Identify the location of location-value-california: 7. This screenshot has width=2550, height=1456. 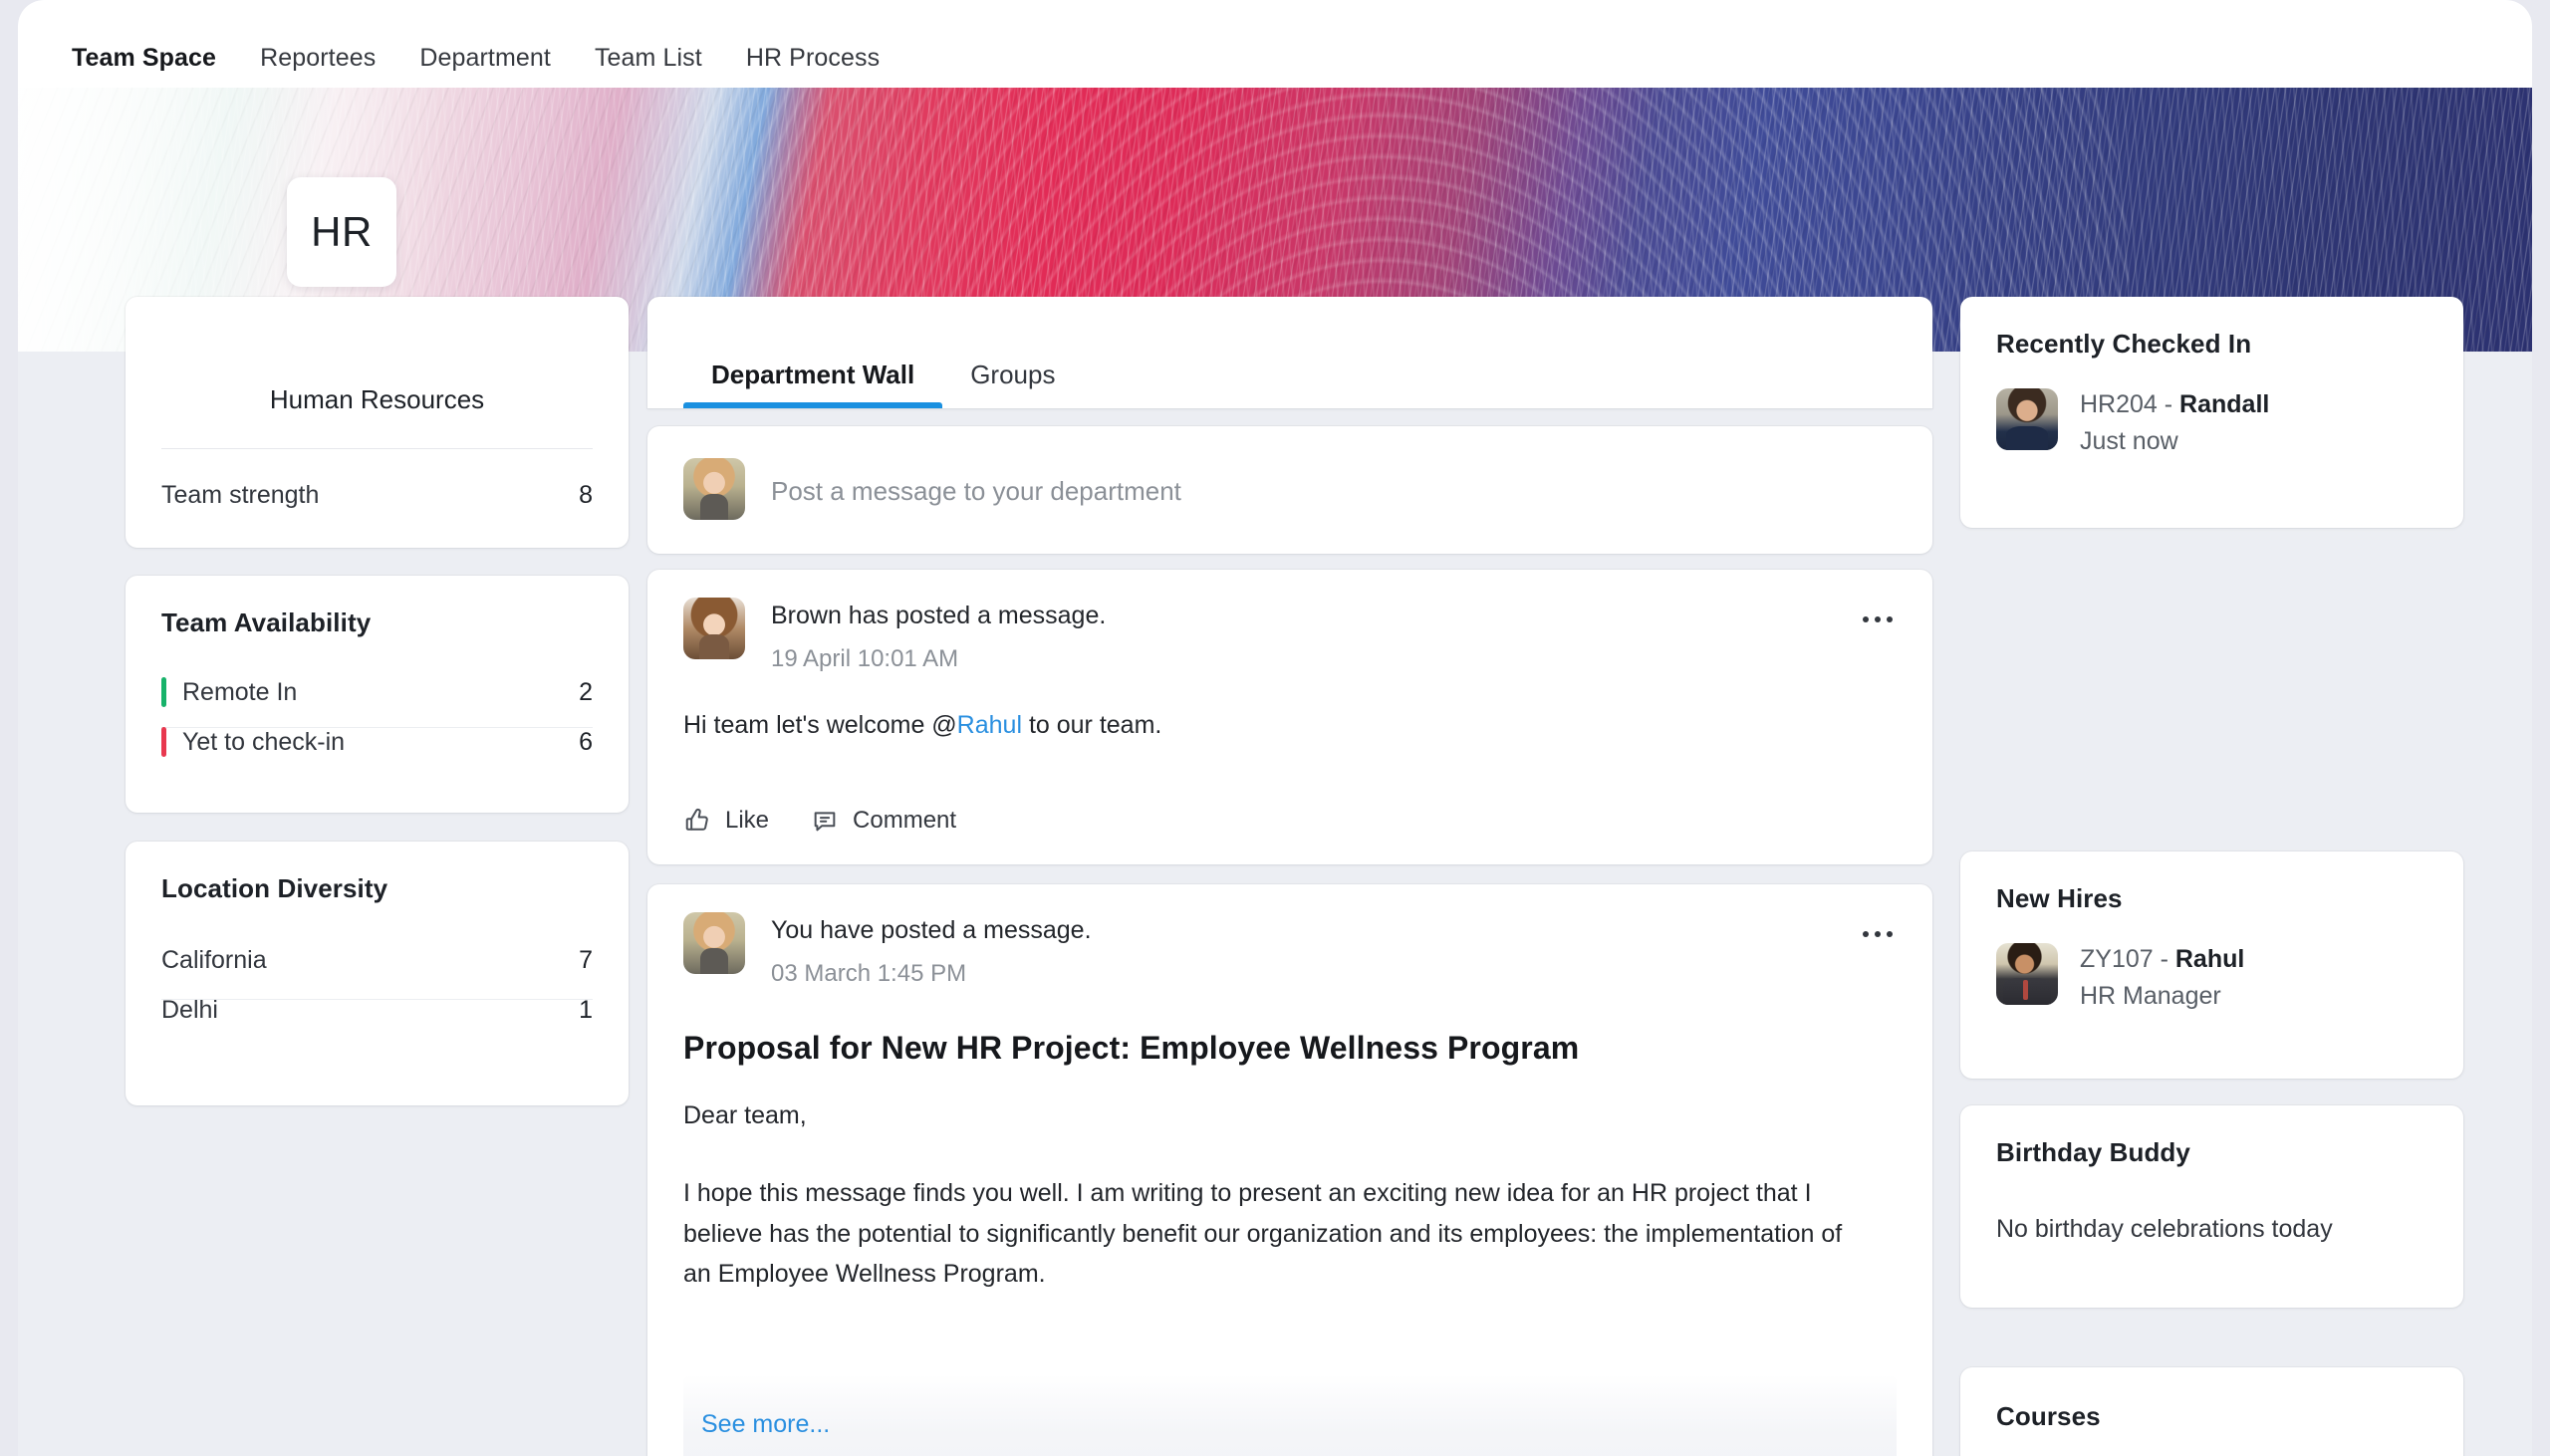
(586, 959).